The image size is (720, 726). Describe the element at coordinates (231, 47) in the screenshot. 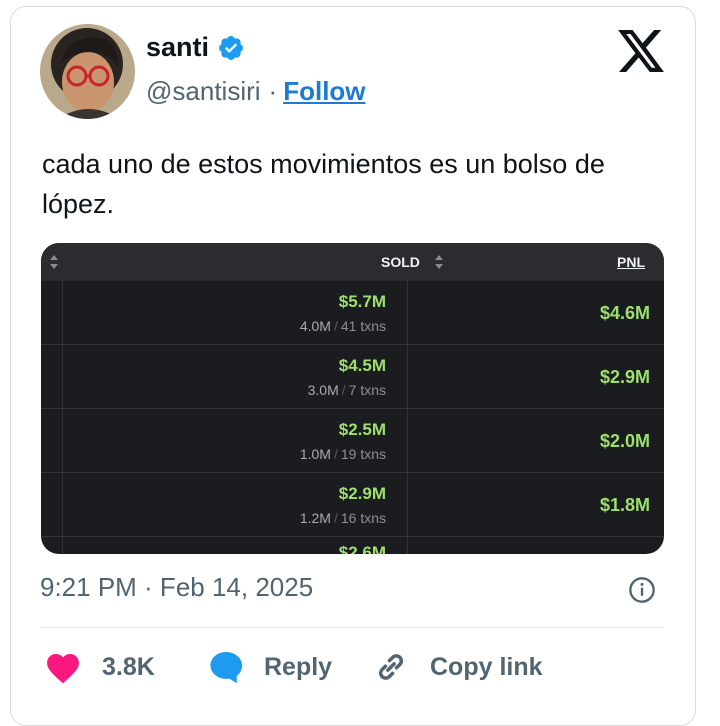

I see `verified-badge-icon` at that location.